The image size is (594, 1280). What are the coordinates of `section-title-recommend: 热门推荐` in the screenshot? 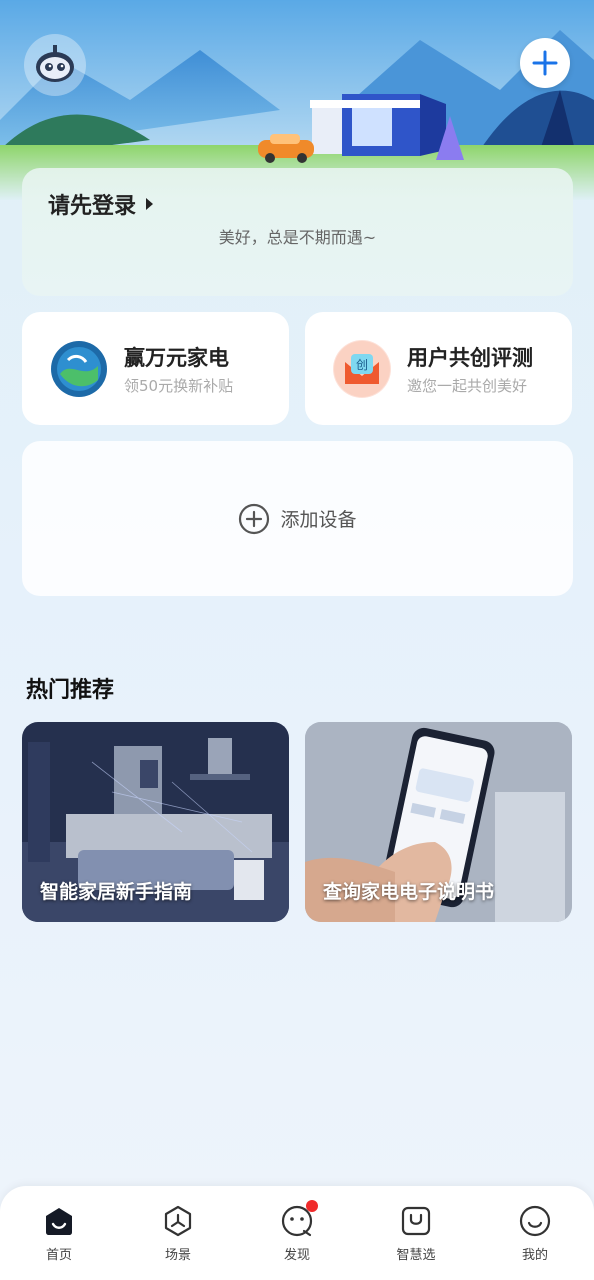 It's located at (70, 690).